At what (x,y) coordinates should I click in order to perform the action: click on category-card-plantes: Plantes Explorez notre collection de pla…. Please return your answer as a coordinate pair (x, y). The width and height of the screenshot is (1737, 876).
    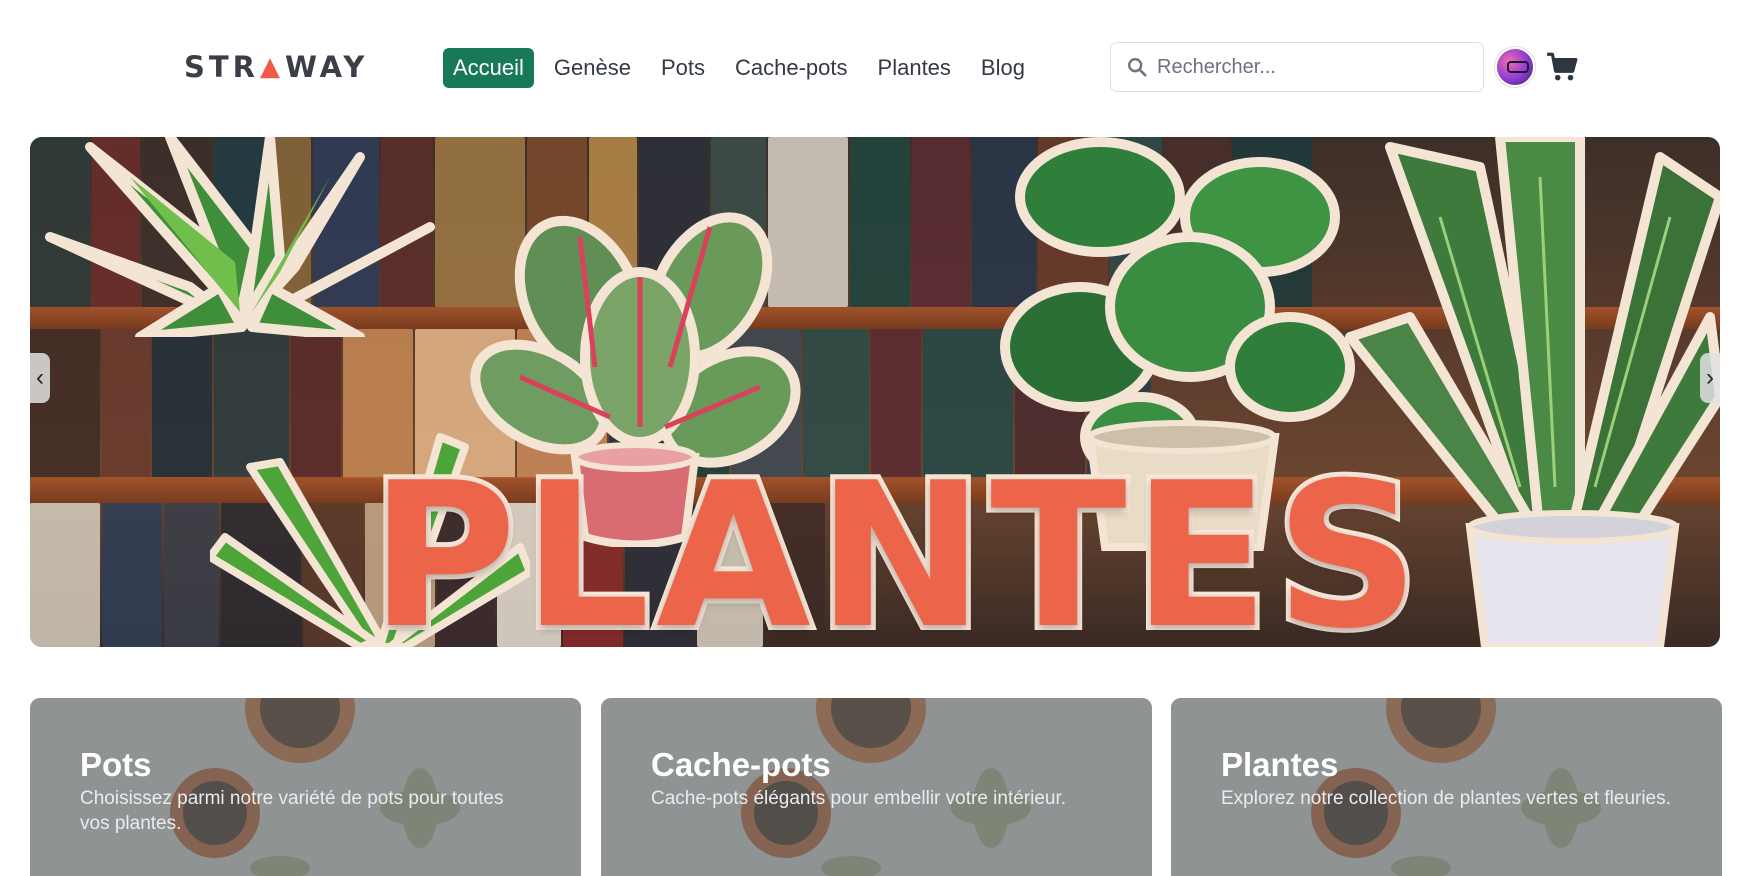
    Looking at the image, I should click on (1446, 787).